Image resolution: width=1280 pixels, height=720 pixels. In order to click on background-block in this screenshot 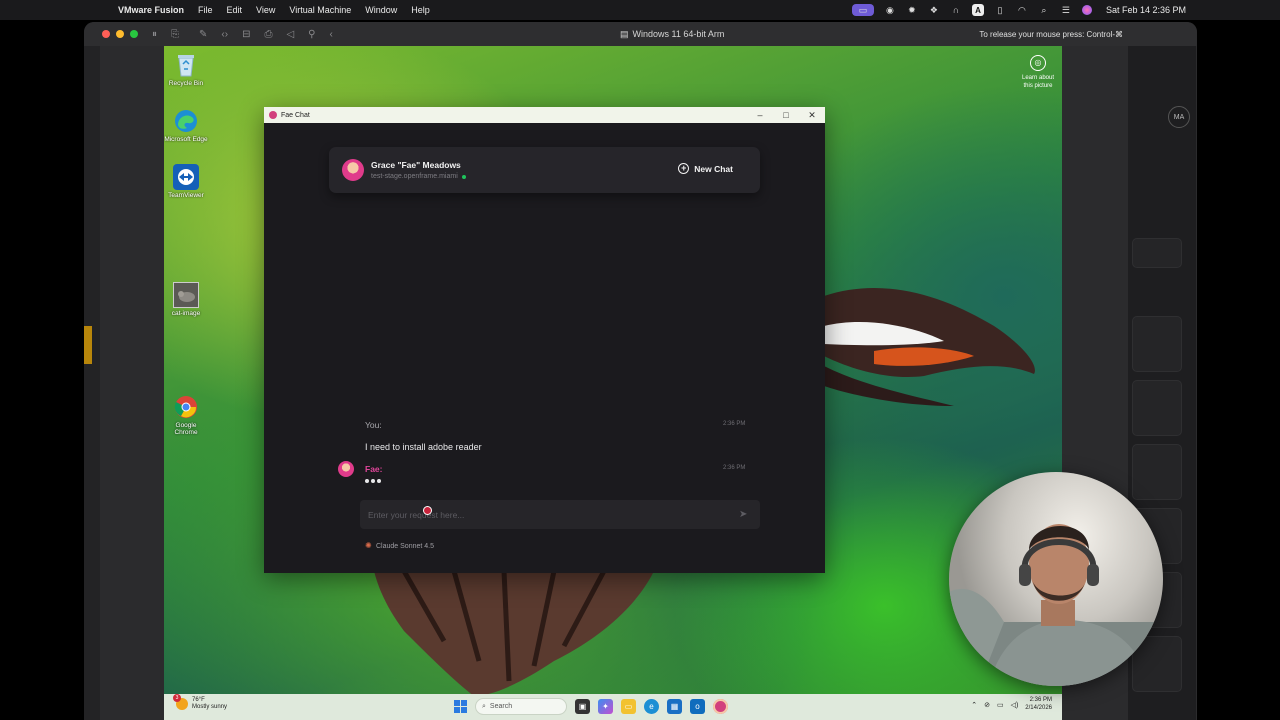, I will do `click(1157, 253)`.